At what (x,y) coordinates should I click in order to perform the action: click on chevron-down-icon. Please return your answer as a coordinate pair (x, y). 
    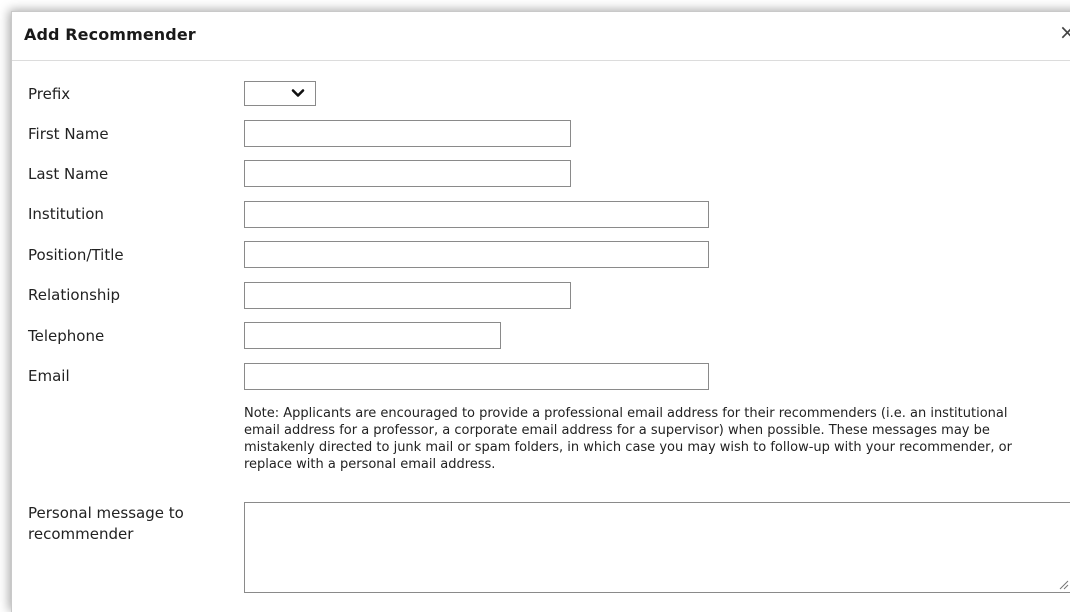
    Looking at the image, I should click on (298, 93).